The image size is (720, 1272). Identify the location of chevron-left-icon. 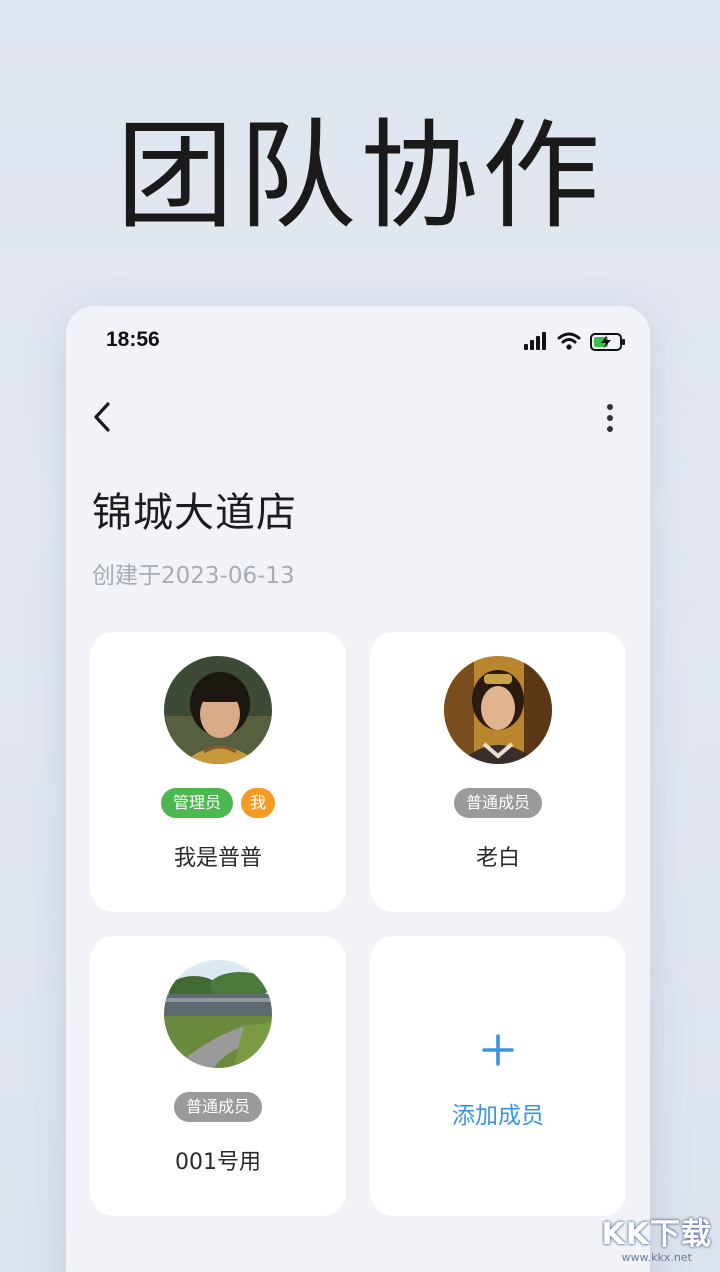
(102, 417).